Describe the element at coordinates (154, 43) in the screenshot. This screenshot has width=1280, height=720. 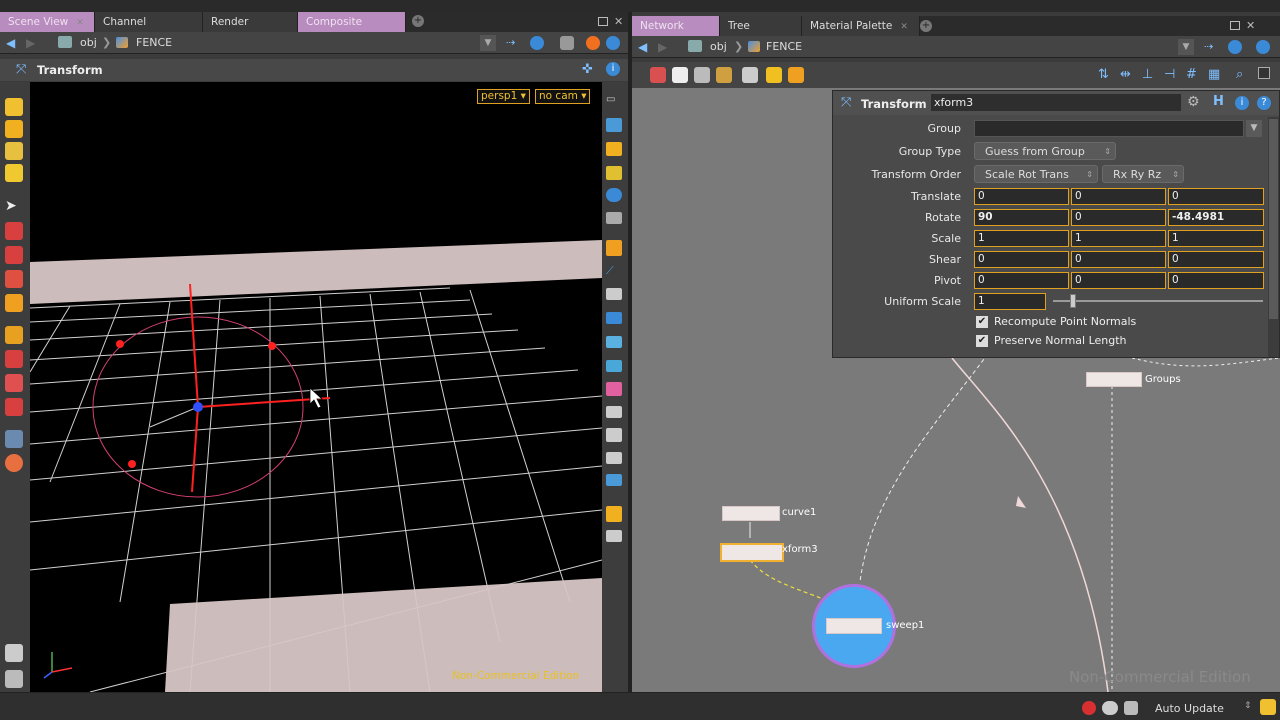
I see `path-node: FENCE` at that location.